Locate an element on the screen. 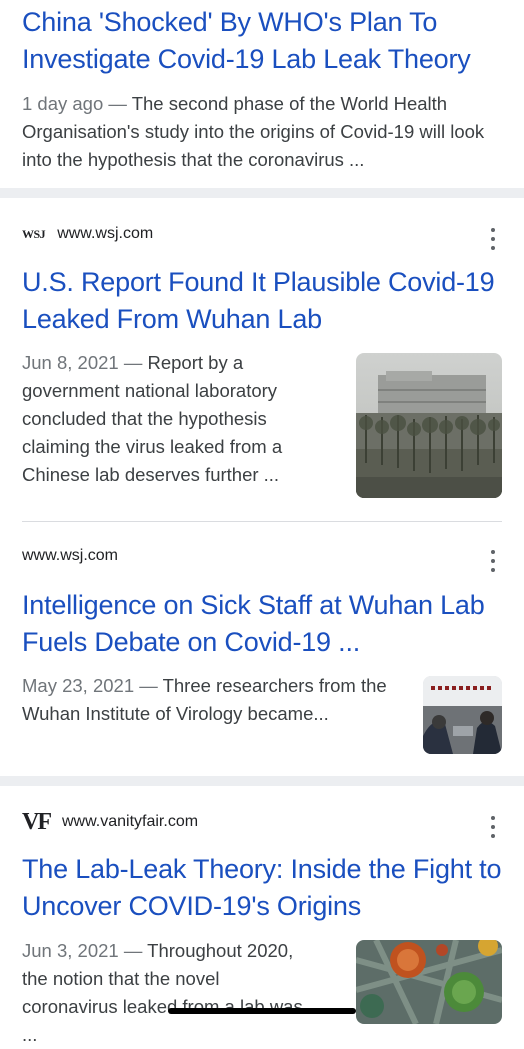 This screenshot has width=524, height=1049. result-date: Jun 8, 2021 is located at coordinates (70, 362).